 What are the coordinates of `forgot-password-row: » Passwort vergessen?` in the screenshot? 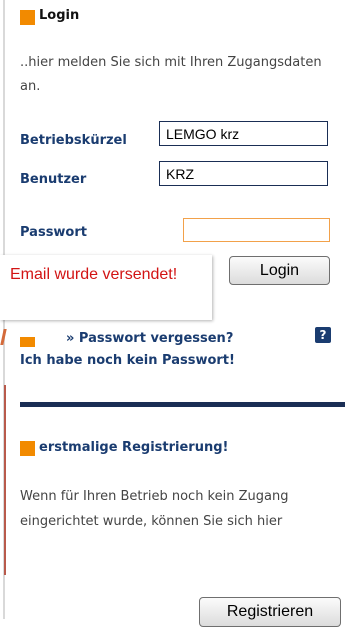 It's located at (172, 337).